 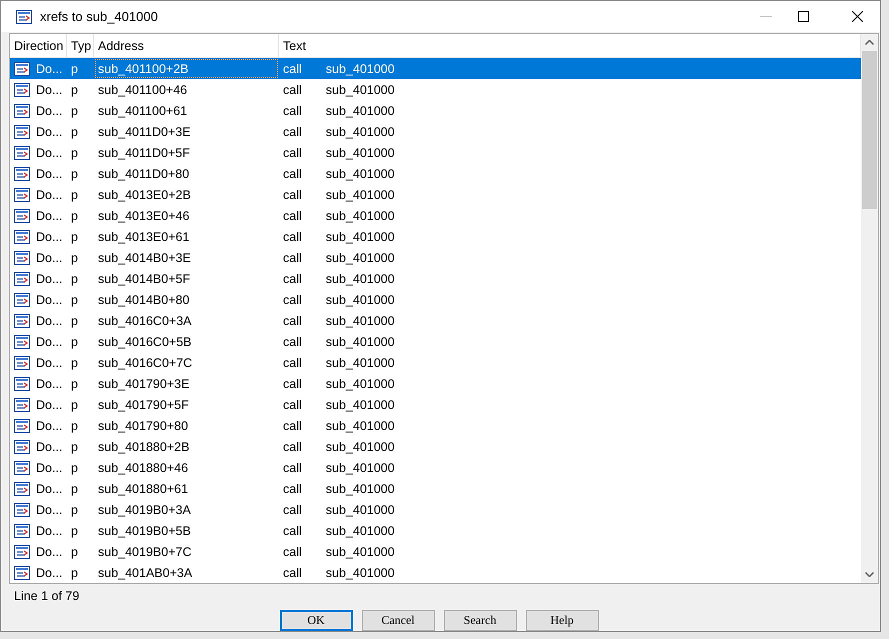 What do you see at coordinates (435, 362) in the screenshot?
I see `xref-row: Do... p sub_4016C0+7C call sub_401000` at bounding box center [435, 362].